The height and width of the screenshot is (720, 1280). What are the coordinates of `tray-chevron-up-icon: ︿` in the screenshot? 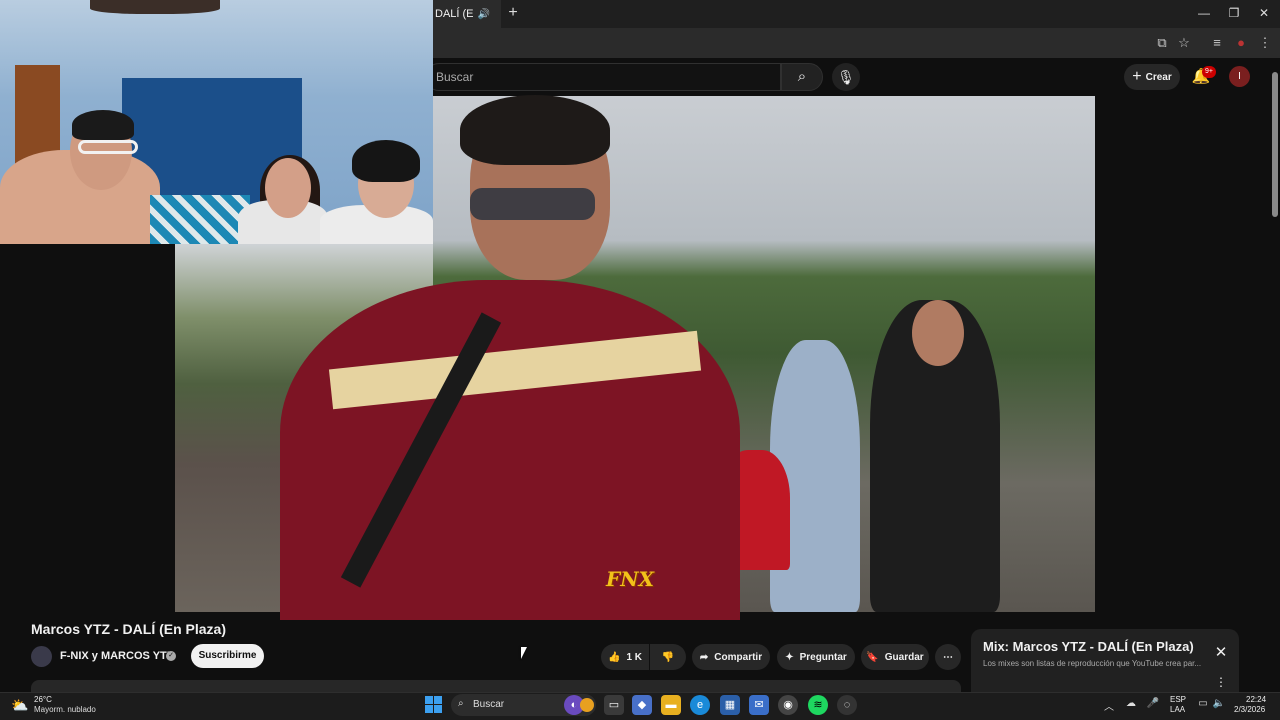 It's located at (1109, 705).